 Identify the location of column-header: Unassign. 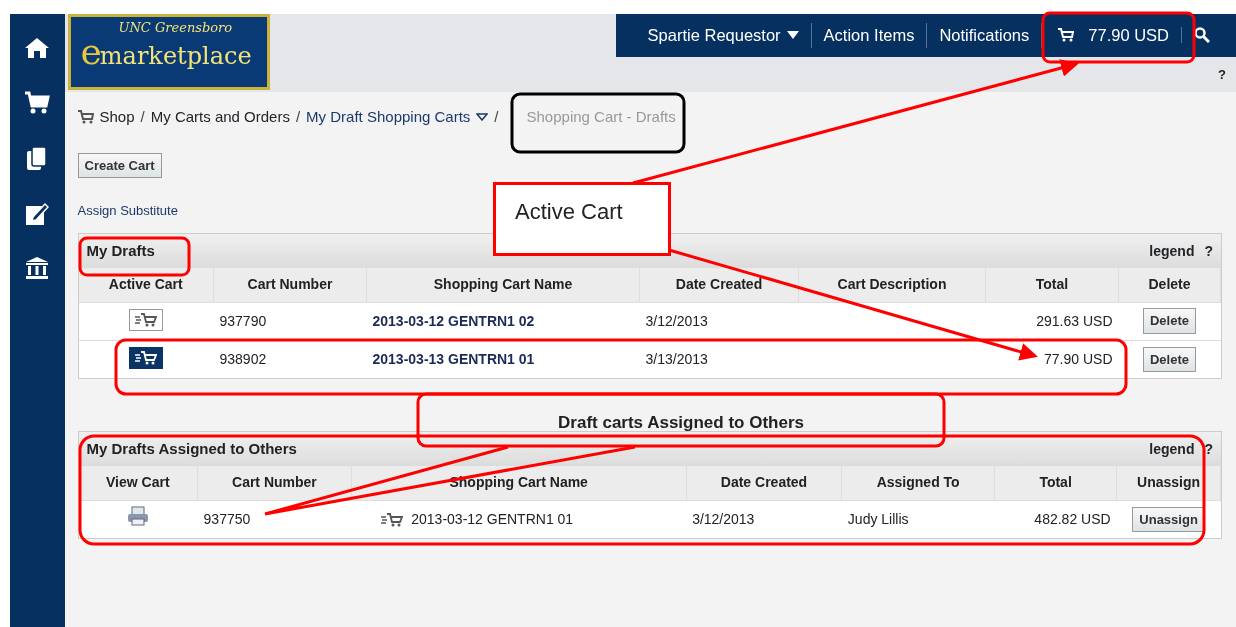
(1168, 483).